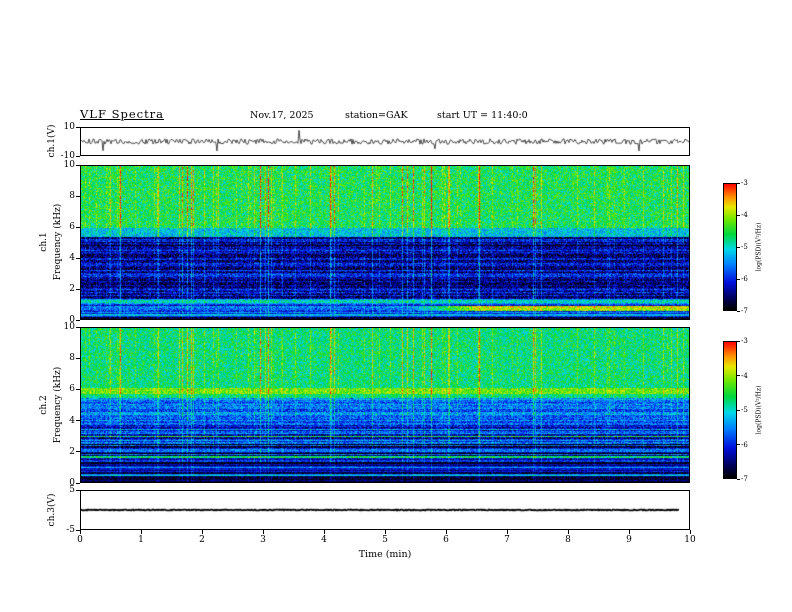 The height and width of the screenshot is (612, 792). I want to click on ch3-waveform-ytick-label: 5, so click(72, 490).